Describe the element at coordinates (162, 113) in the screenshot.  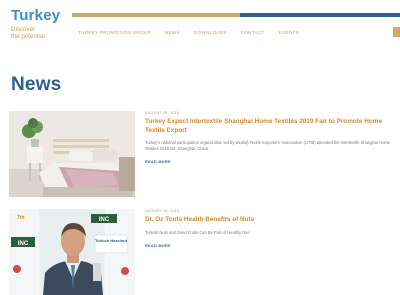
I see `article-date: AUGUST 28, 2019` at that location.